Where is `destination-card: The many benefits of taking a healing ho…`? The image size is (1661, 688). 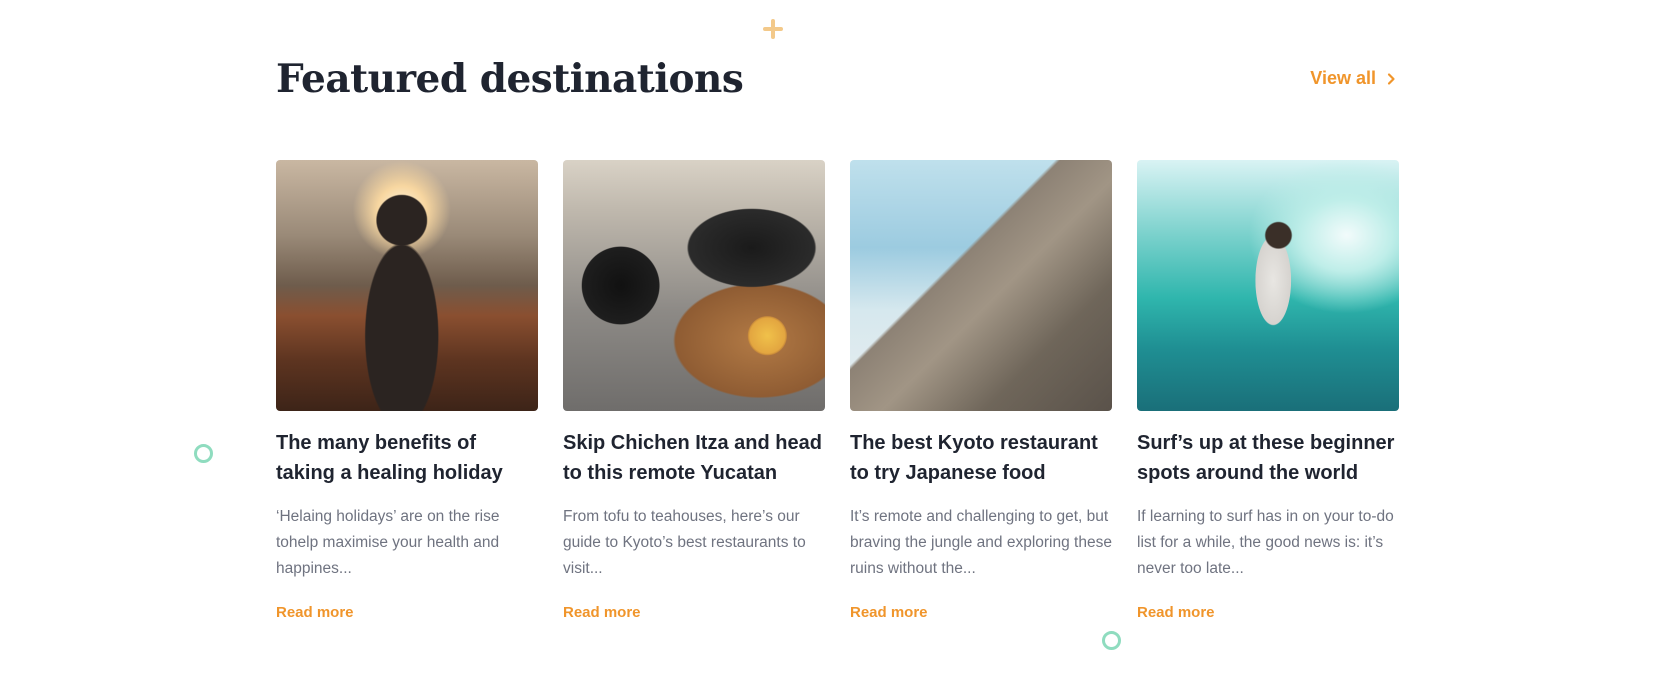 destination-card: The many benefits of taking a healing ho… is located at coordinates (407, 391).